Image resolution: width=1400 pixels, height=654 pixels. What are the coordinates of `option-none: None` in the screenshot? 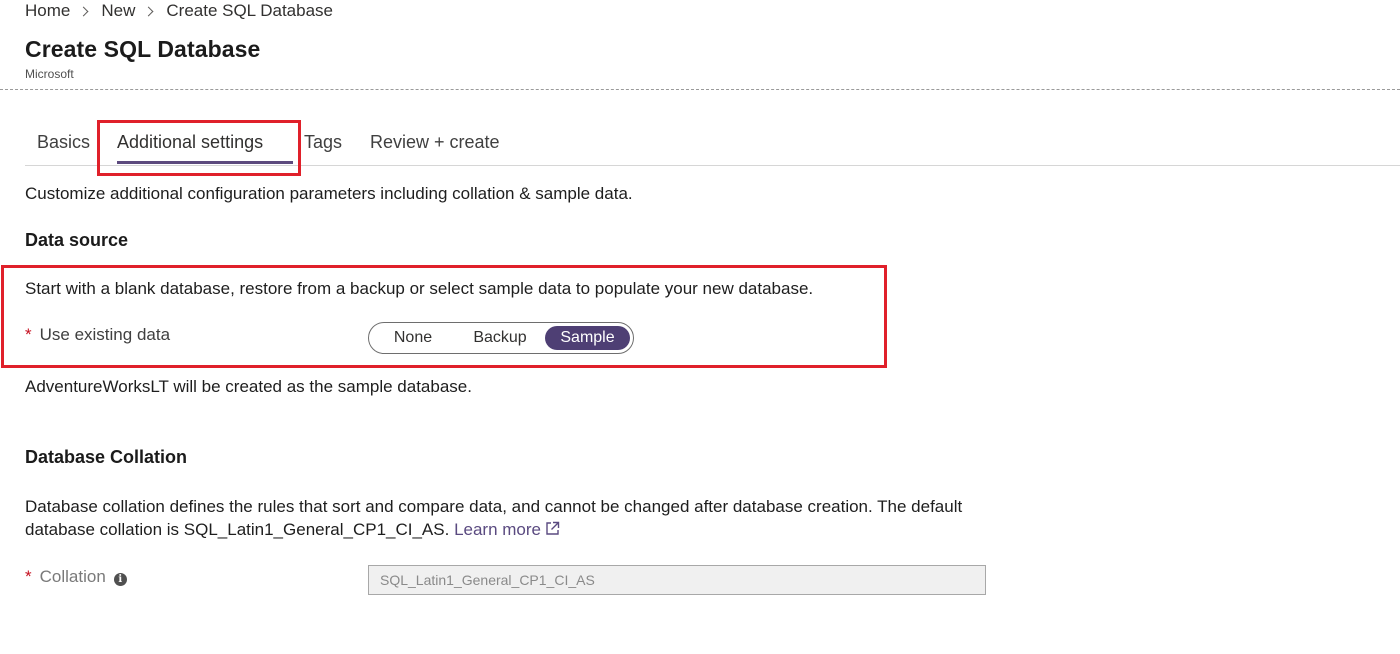 It's located at (413, 338).